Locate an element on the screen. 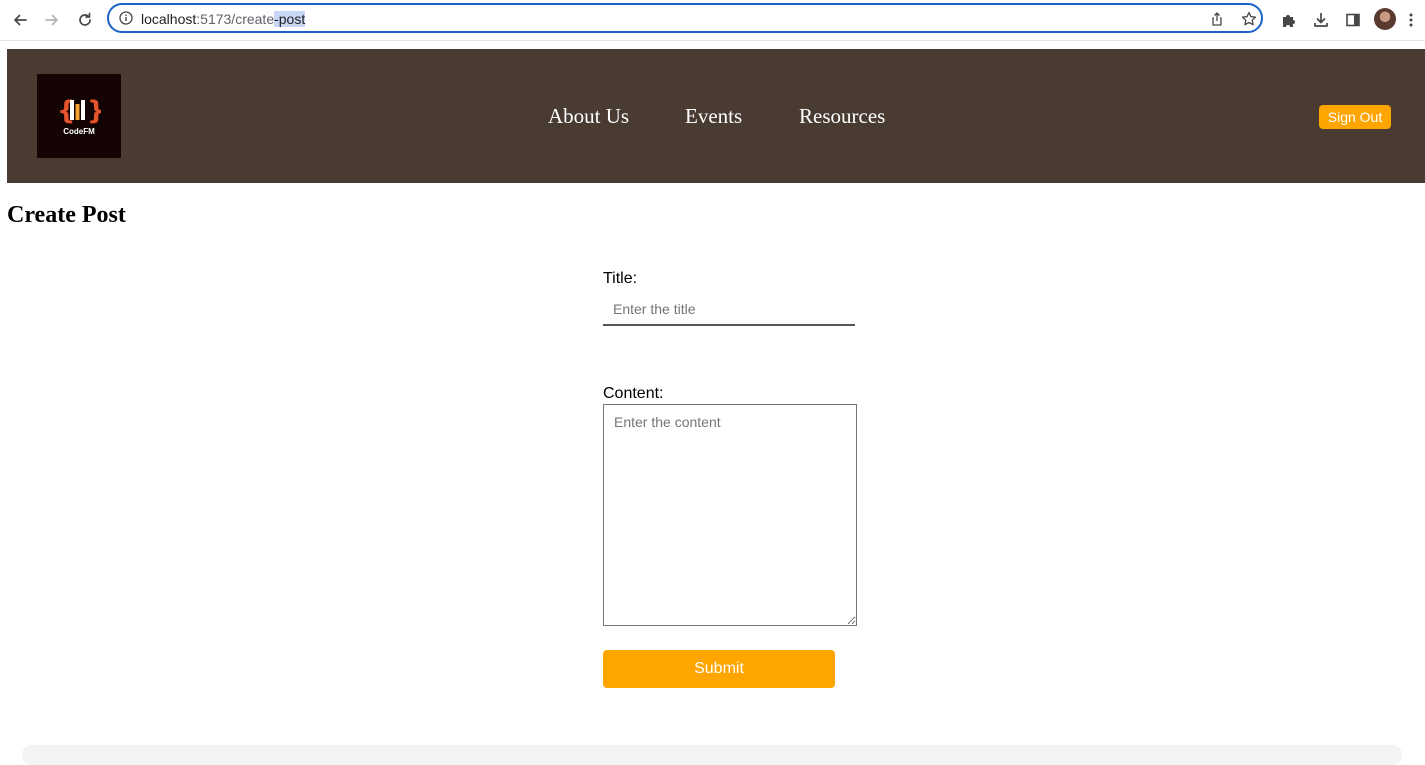 The height and width of the screenshot is (765, 1425). url-text: localhost:5173/create-post is located at coordinates (223, 19).